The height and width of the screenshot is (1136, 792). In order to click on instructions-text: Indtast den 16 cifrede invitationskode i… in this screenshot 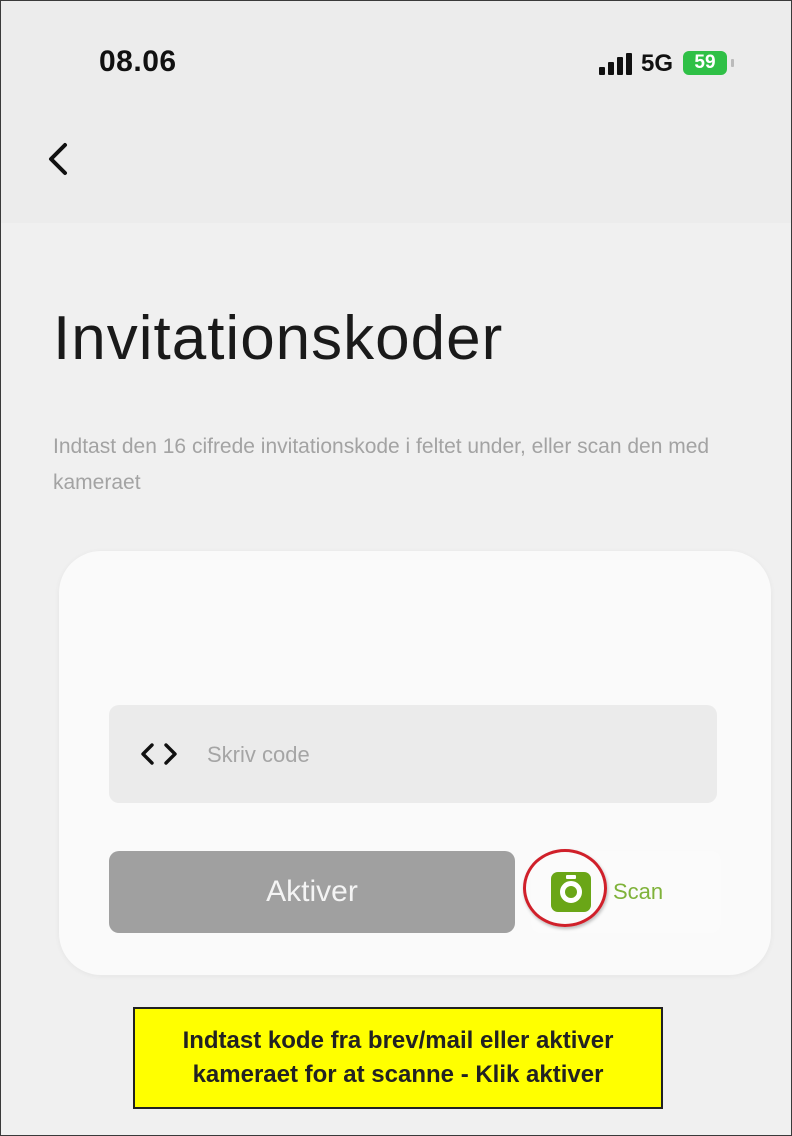, I will do `click(381, 464)`.